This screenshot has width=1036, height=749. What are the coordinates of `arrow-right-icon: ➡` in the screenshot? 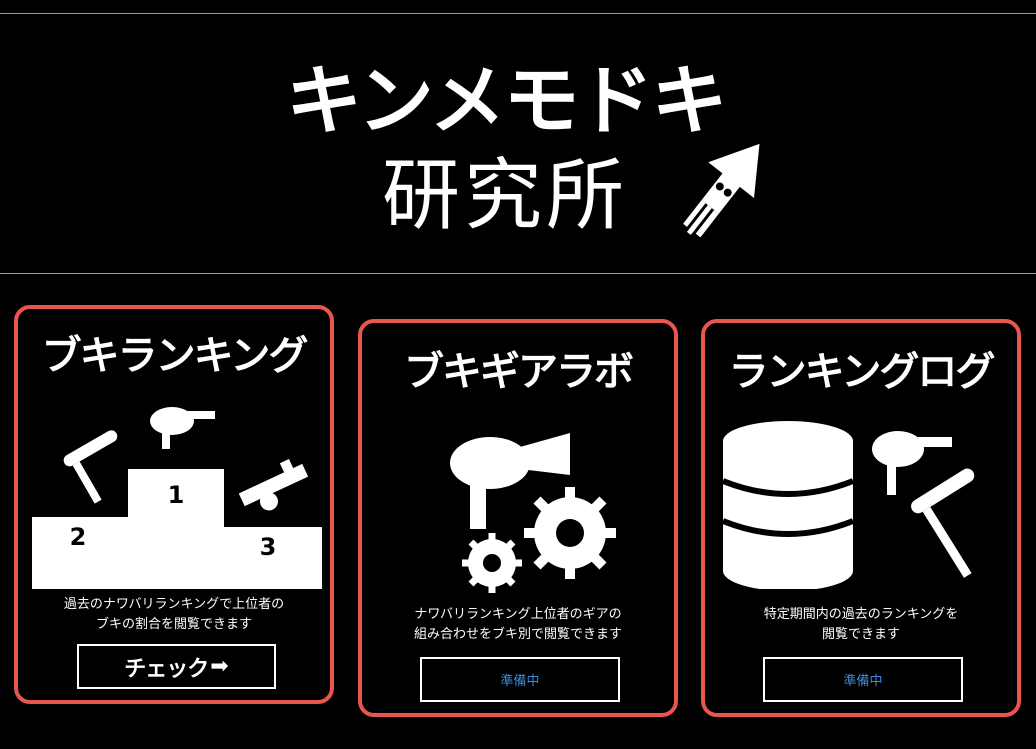 It's located at (219, 666).